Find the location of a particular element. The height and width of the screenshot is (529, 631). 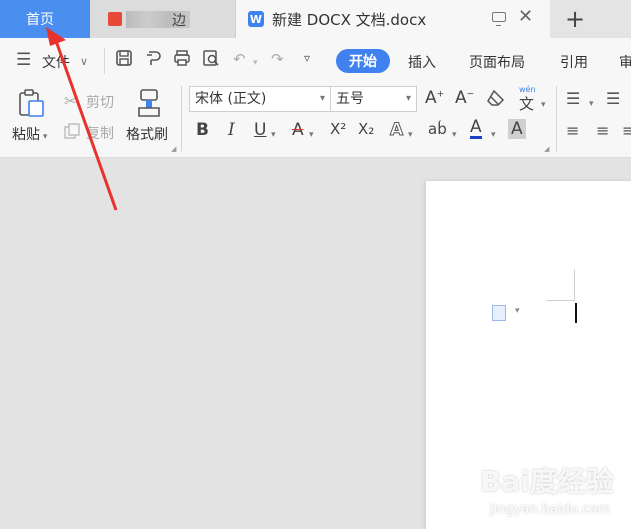

grow-font-icon: A+ is located at coordinates (434, 98).